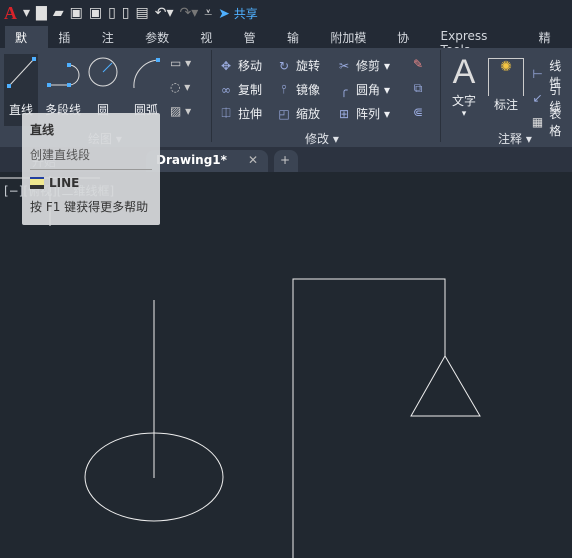 This screenshot has width=572, height=558. I want to click on tab-drawing1: Drawing1* ✕, so click(207, 161).